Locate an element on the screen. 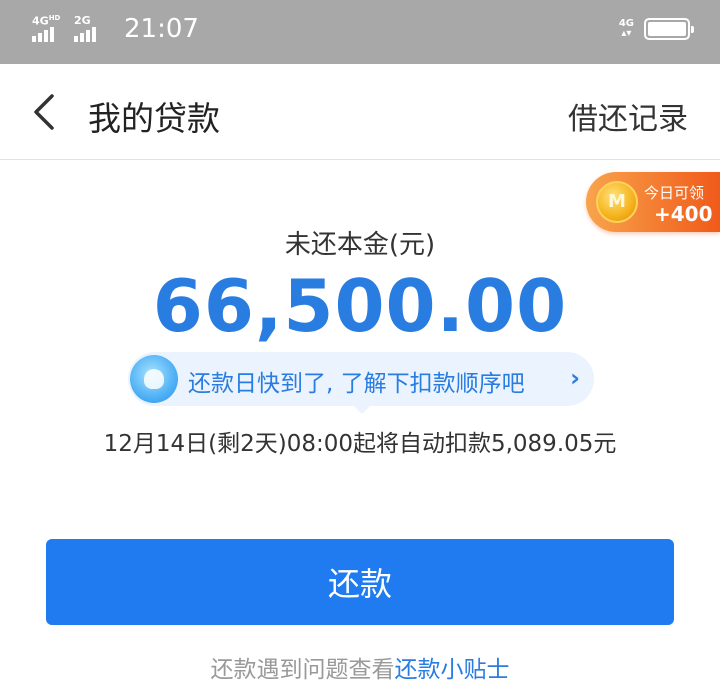 Image resolution: width=720 pixels, height=692 pixels. data-4g-icon: 4G ▴▾ is located at coordinates (626, 28).